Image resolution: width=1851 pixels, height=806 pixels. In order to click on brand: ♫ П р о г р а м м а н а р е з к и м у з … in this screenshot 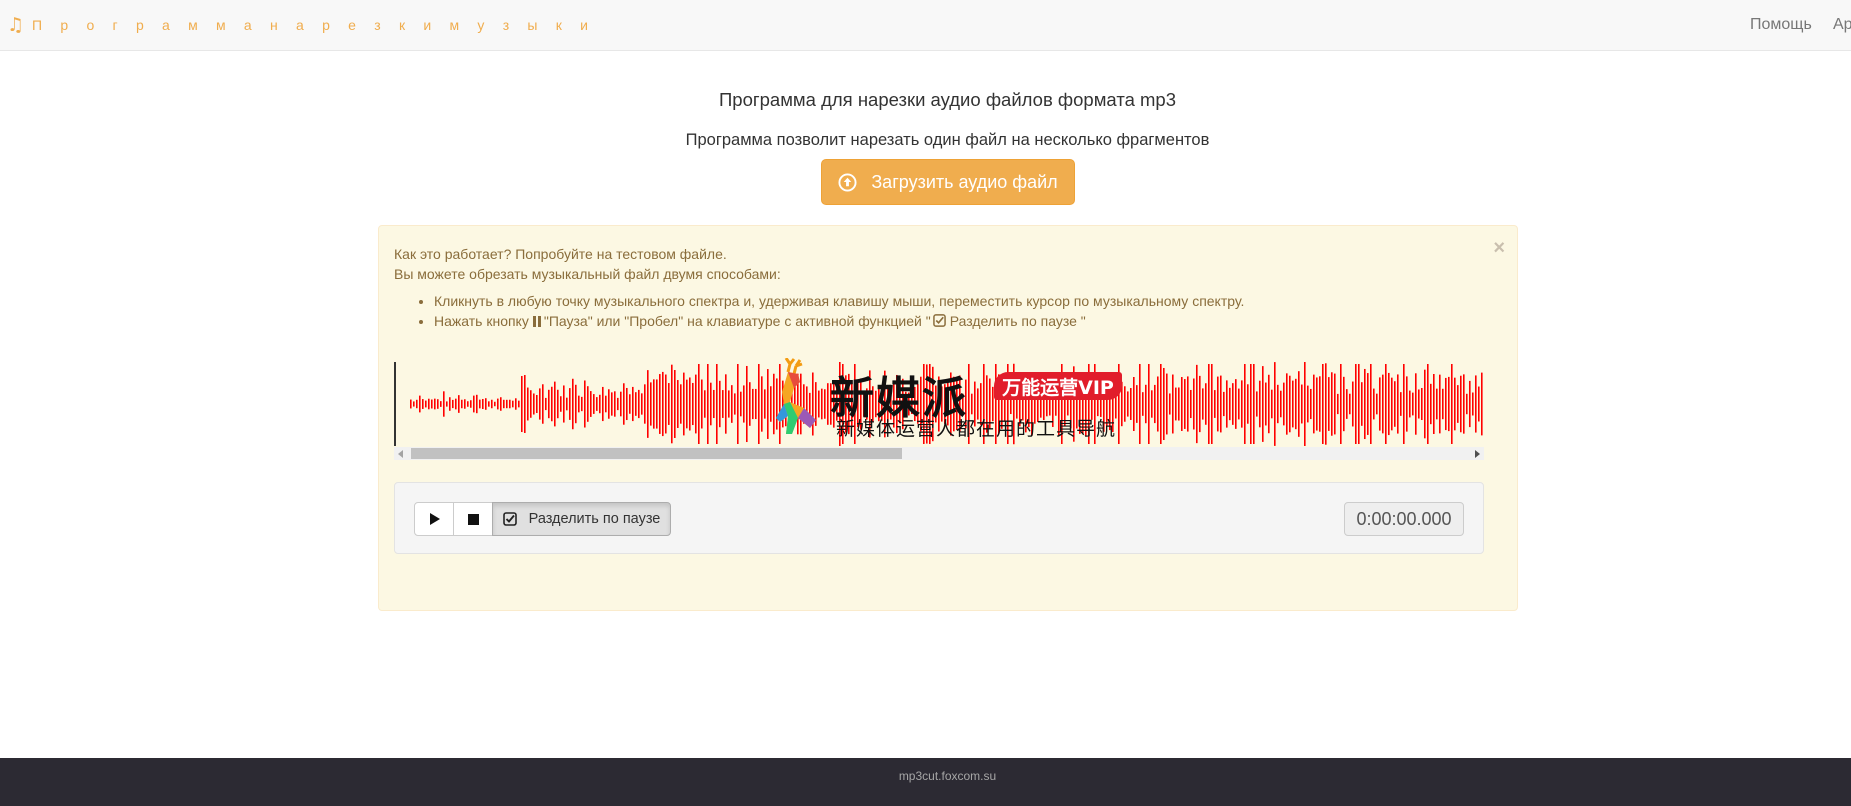, I will do `click(301, 25)`.